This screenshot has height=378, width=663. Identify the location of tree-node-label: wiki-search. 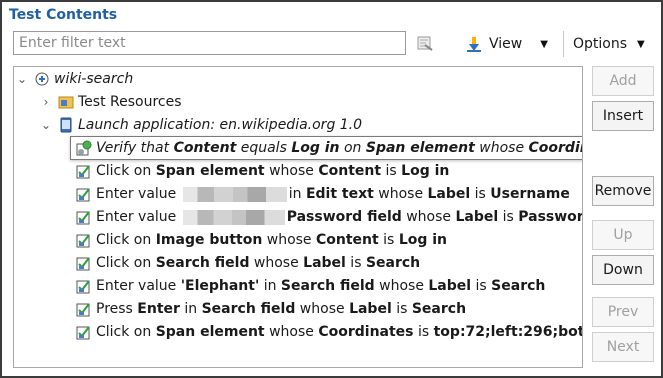
(94, 79).